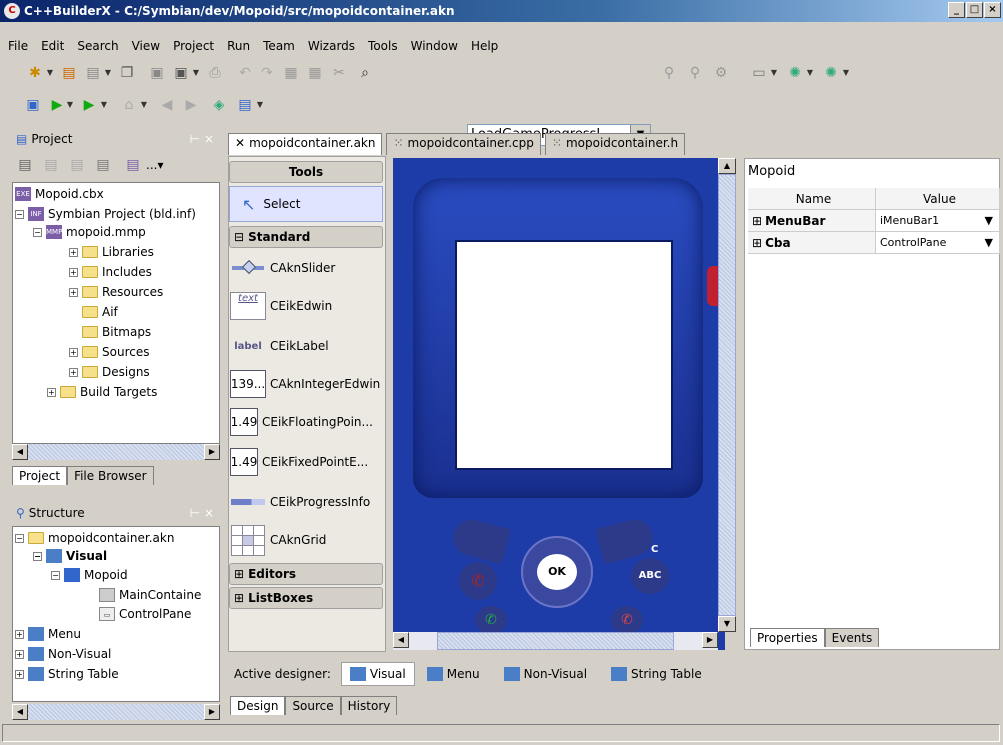  Describe the element at coordinates (238, 46) in the screenshot. I see `menu-run: Run` at that location.